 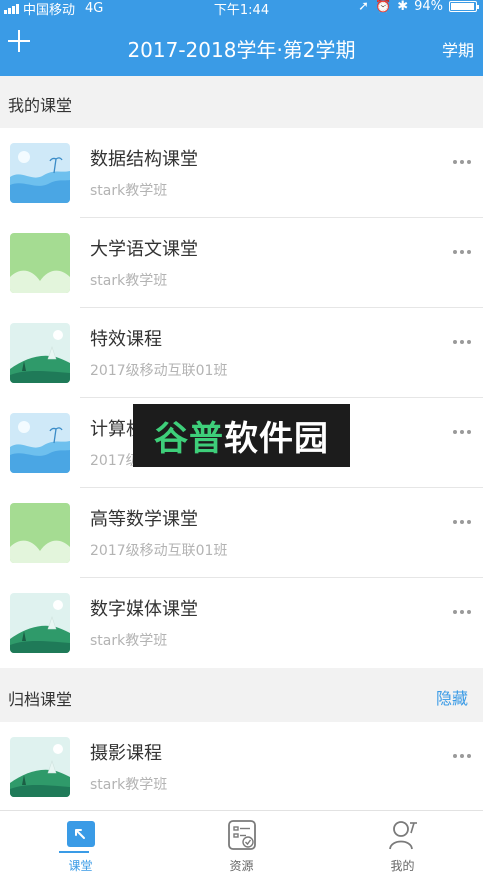 What do you see at coordinates (242, 835) in the screenshot?
I see `resources-icon` at bounding box center [242, 835].